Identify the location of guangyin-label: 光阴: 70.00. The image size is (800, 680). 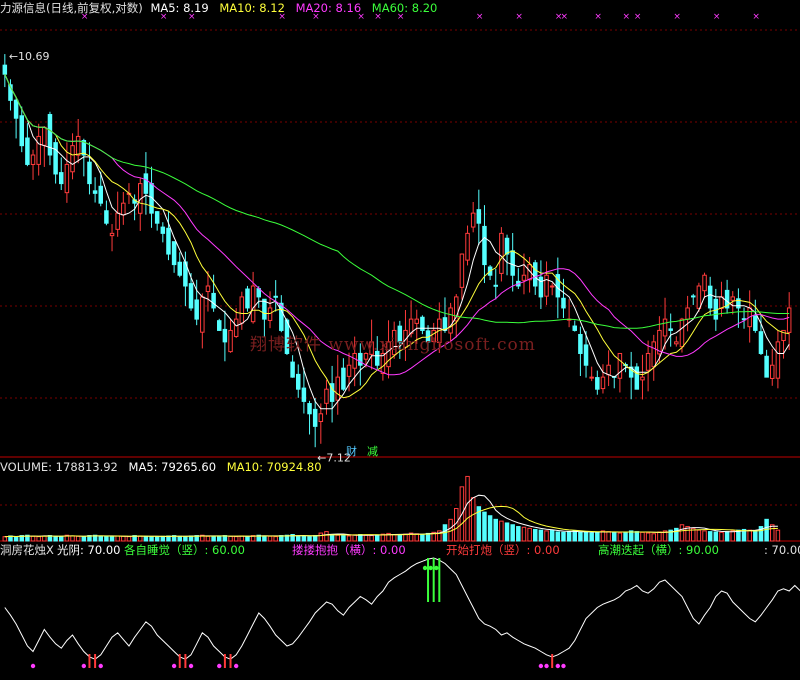
(89, 550).